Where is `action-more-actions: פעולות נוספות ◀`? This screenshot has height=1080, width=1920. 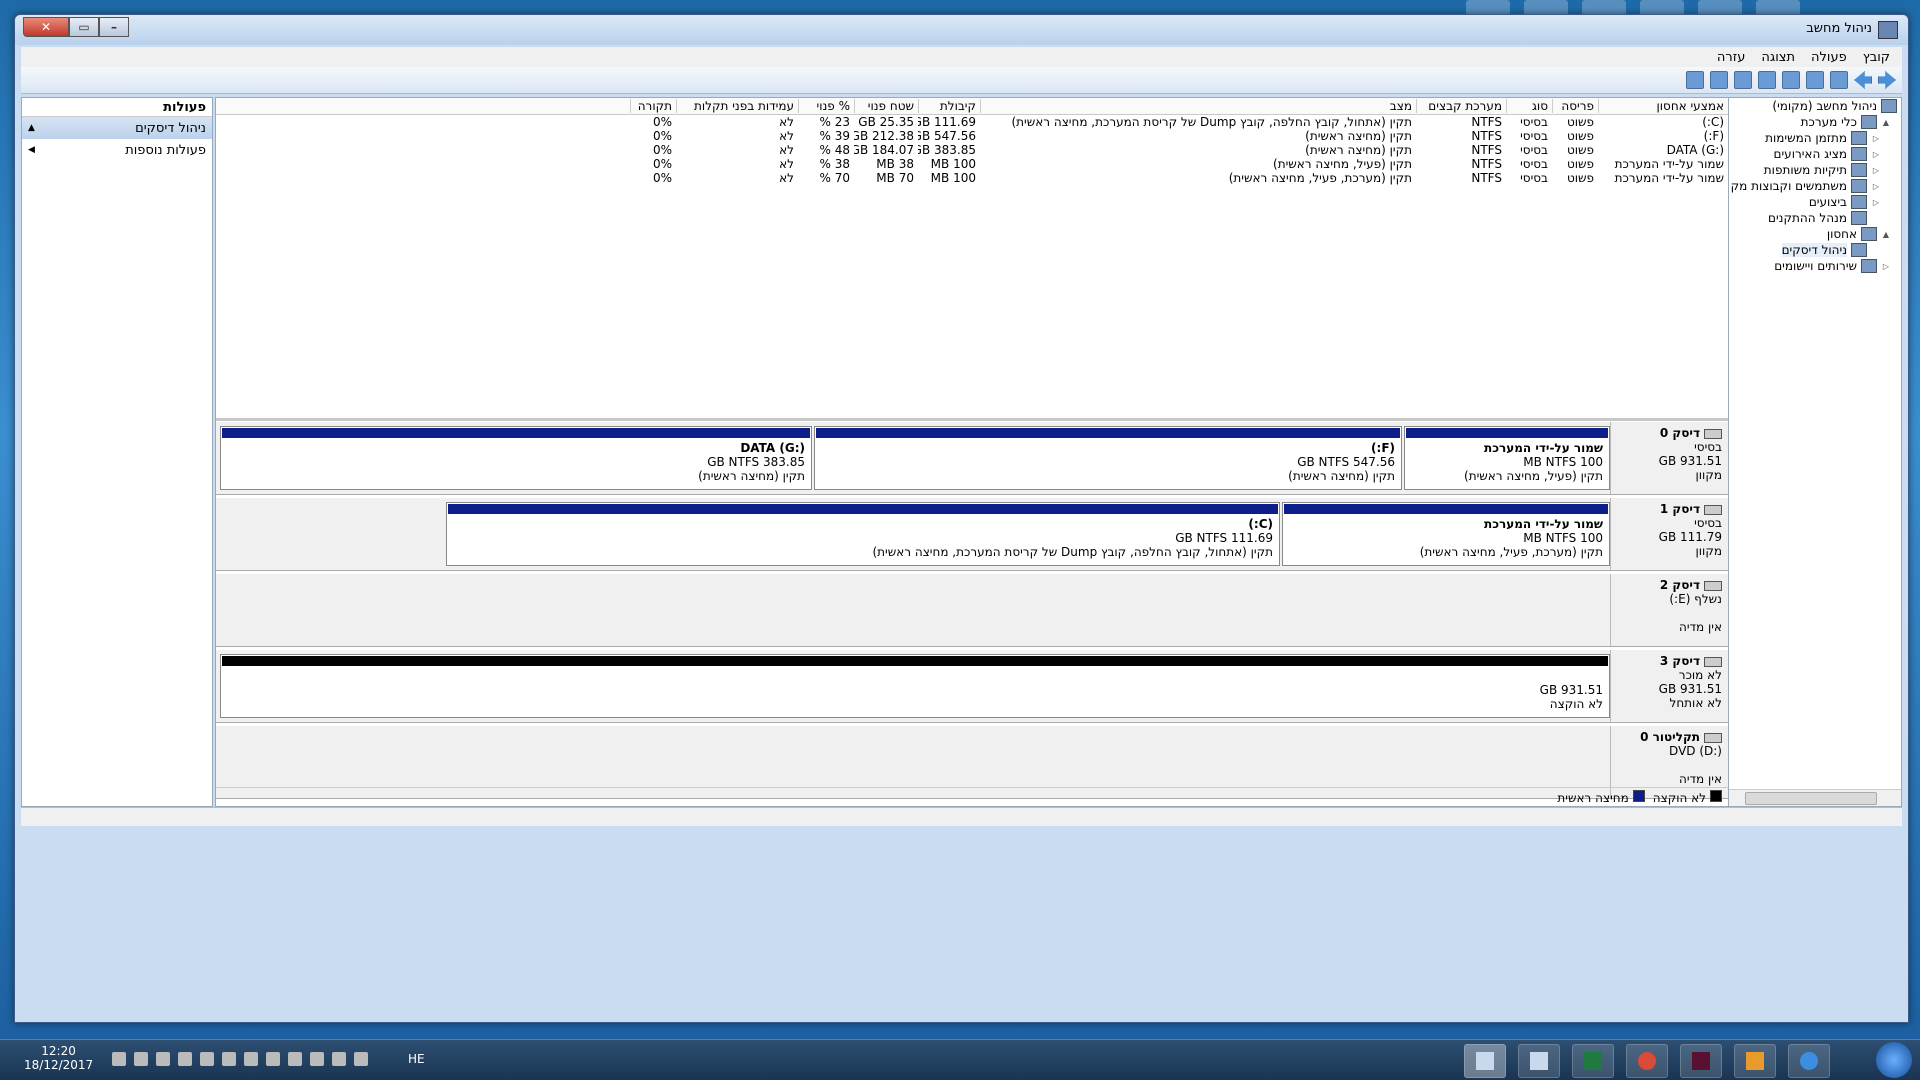 action-more-actions: פעולות נוספות ◀ is located at coordinates (117, 150).